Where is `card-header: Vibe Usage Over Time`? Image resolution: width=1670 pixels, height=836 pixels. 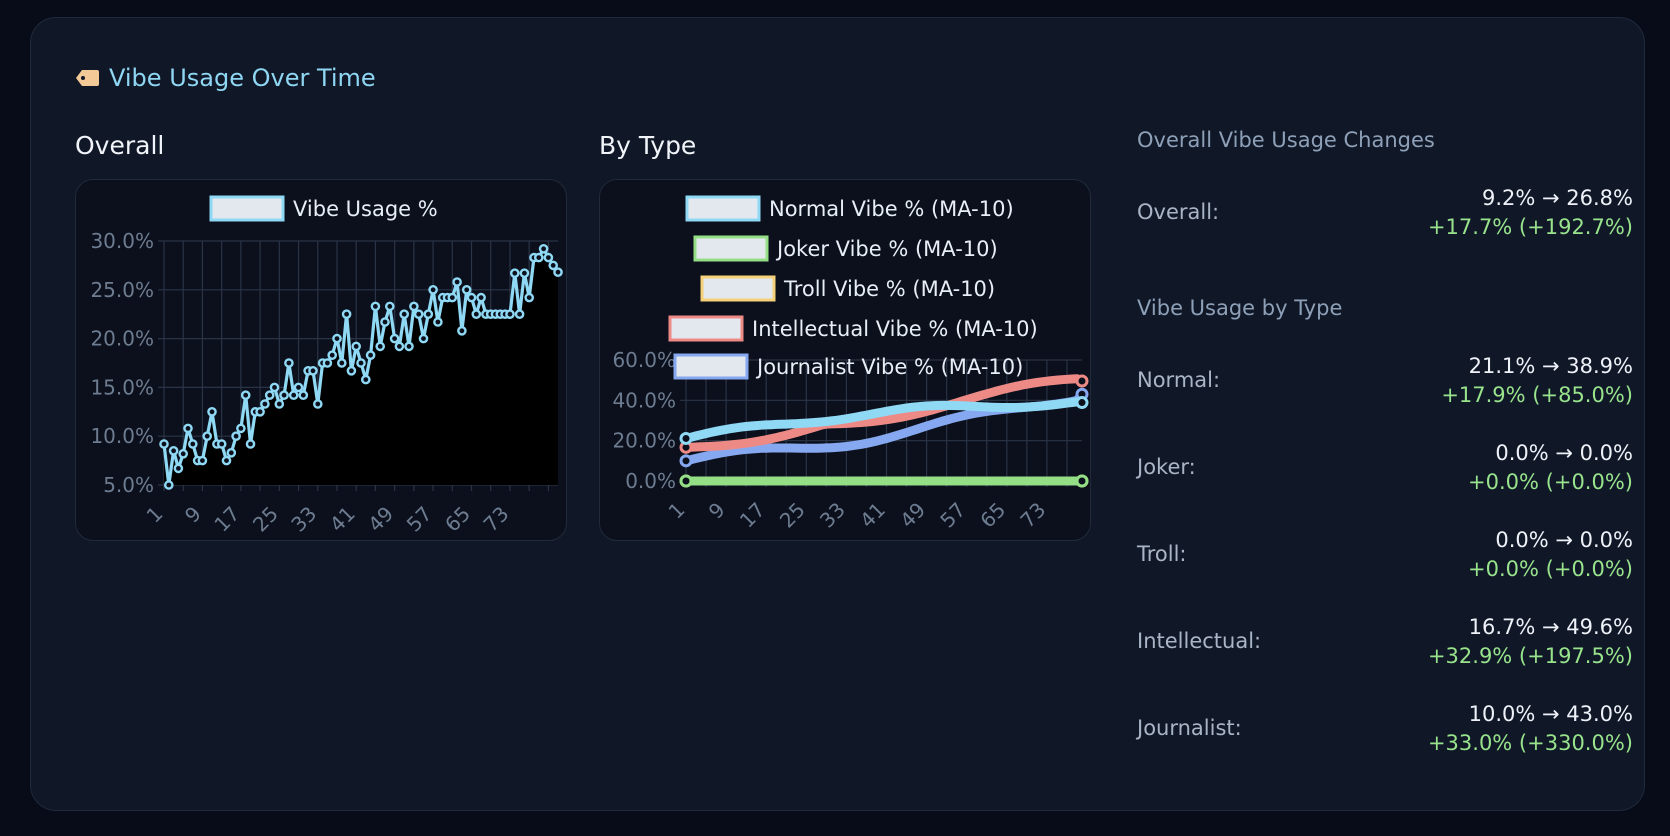
card-header: Vibe Usage Over Time is located at coordinates (225, 78).